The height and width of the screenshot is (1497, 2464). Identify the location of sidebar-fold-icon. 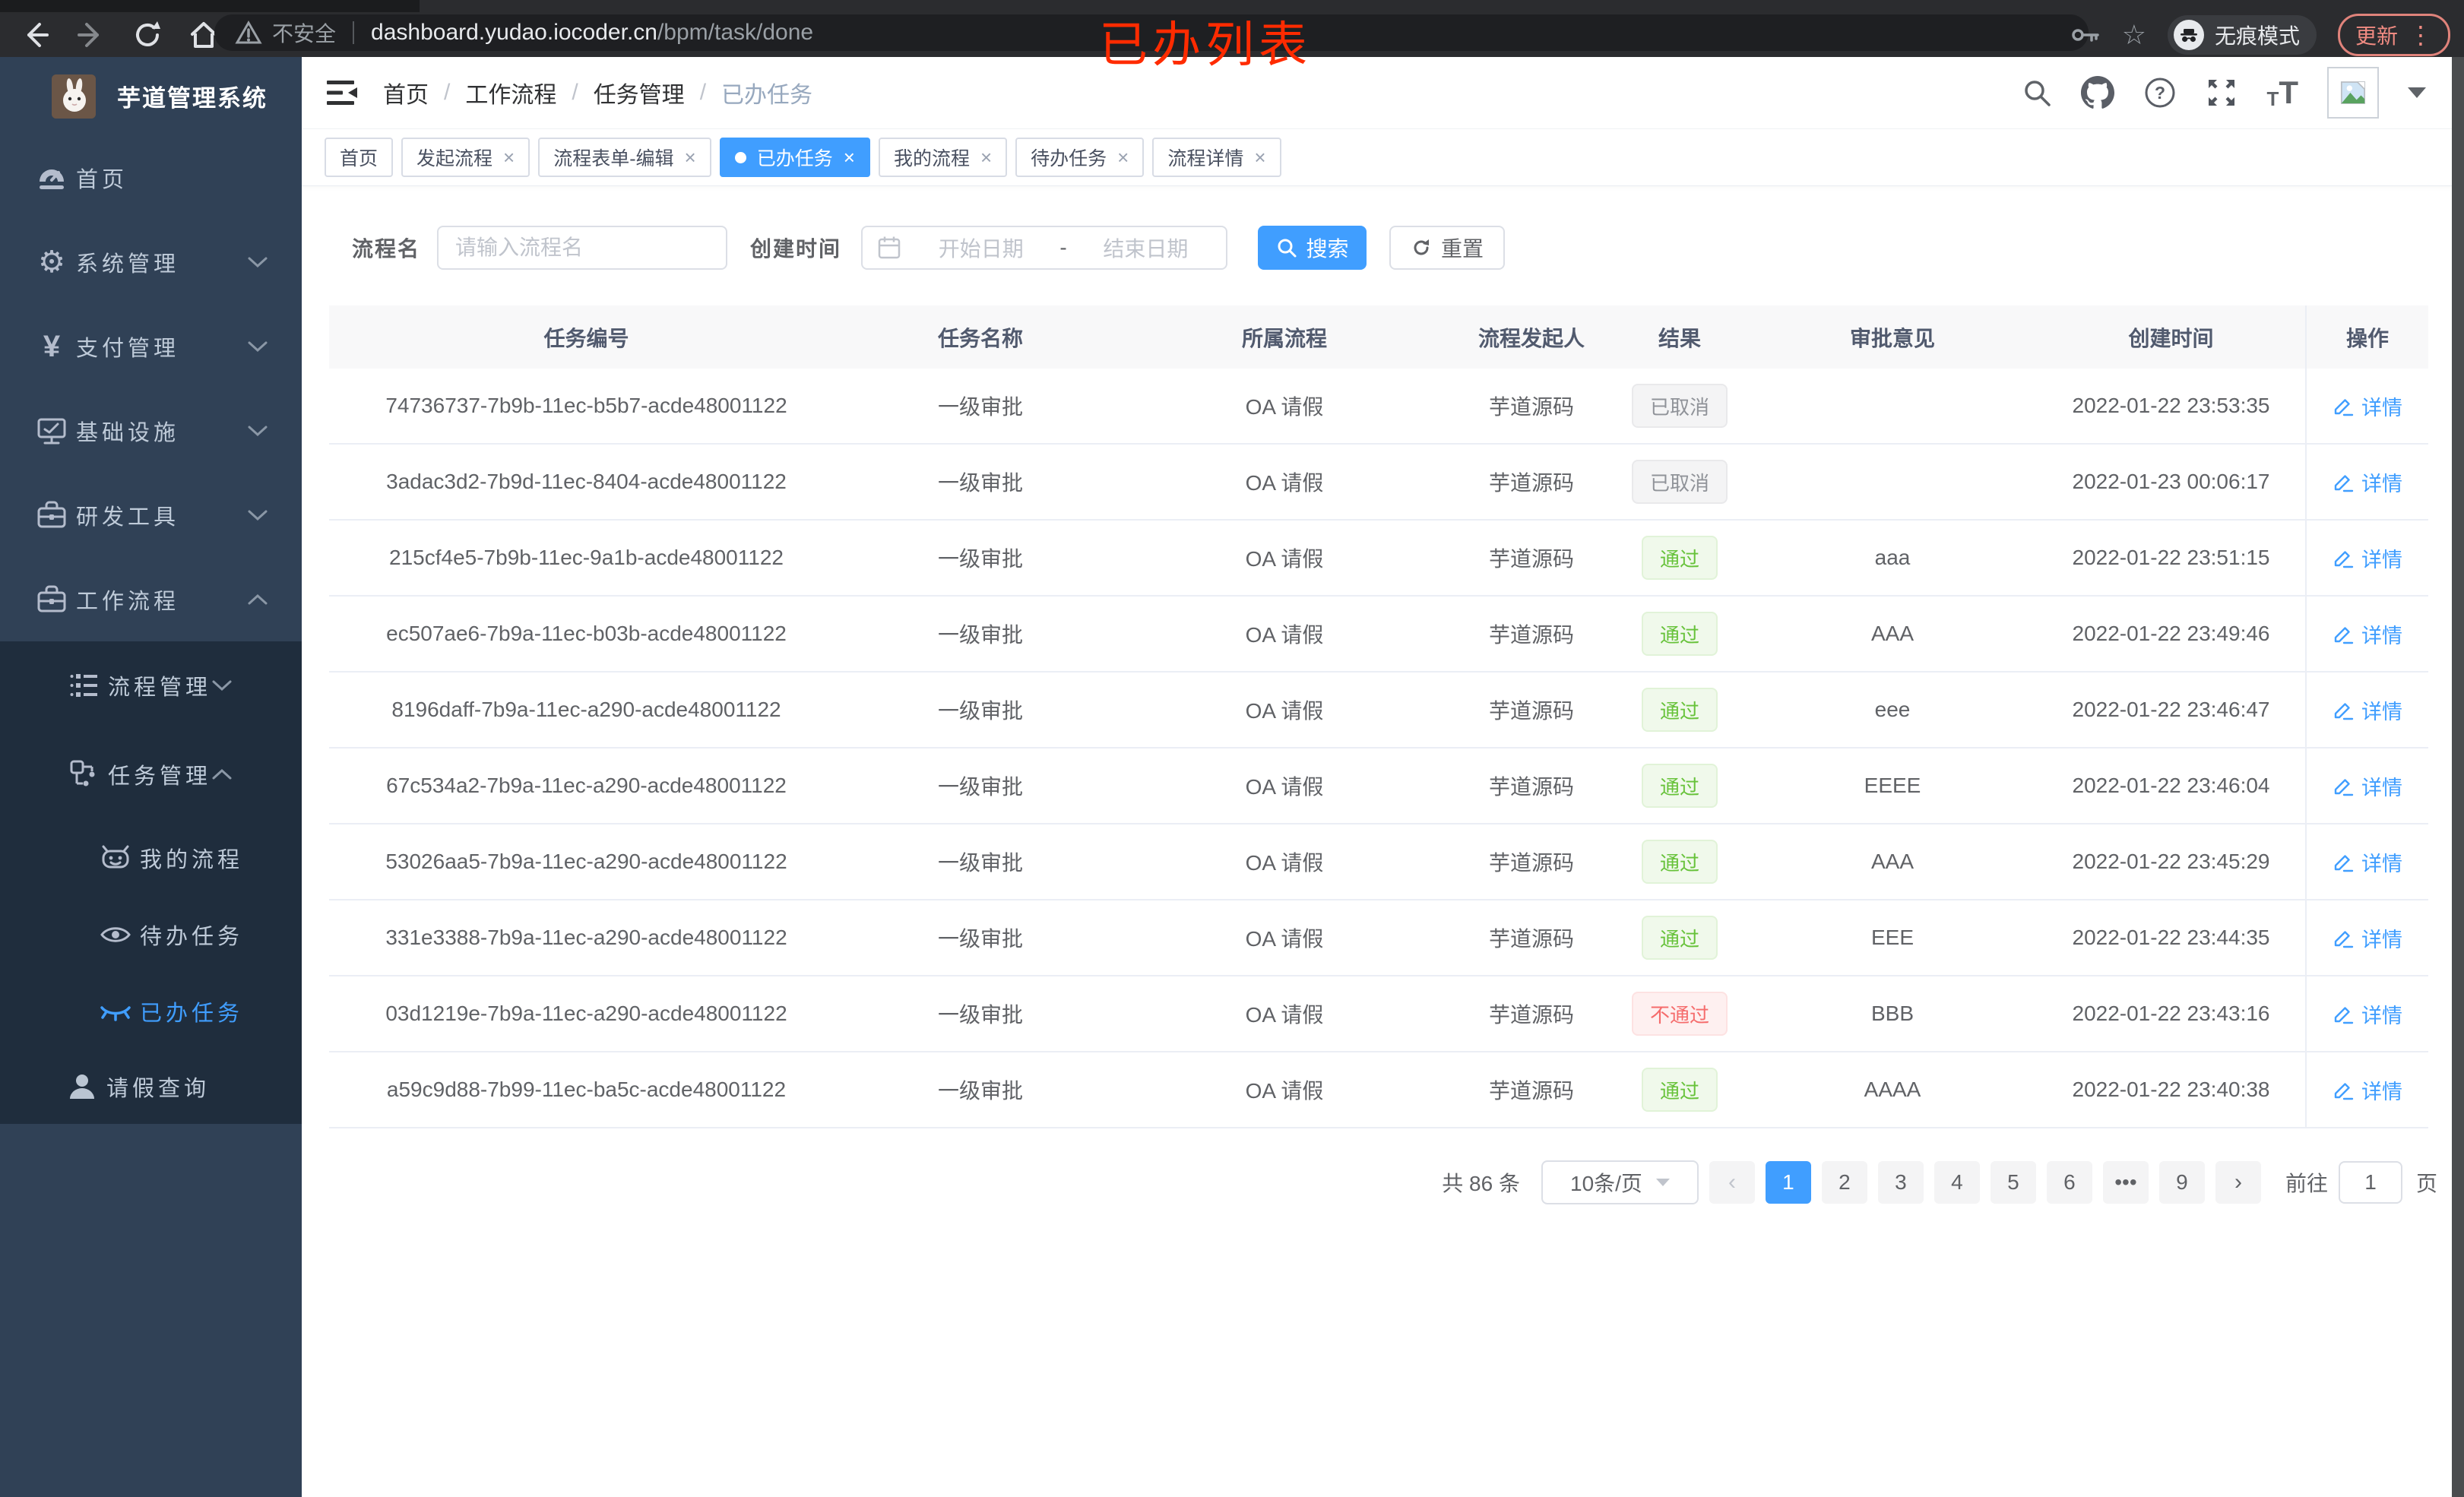
(342, 92).